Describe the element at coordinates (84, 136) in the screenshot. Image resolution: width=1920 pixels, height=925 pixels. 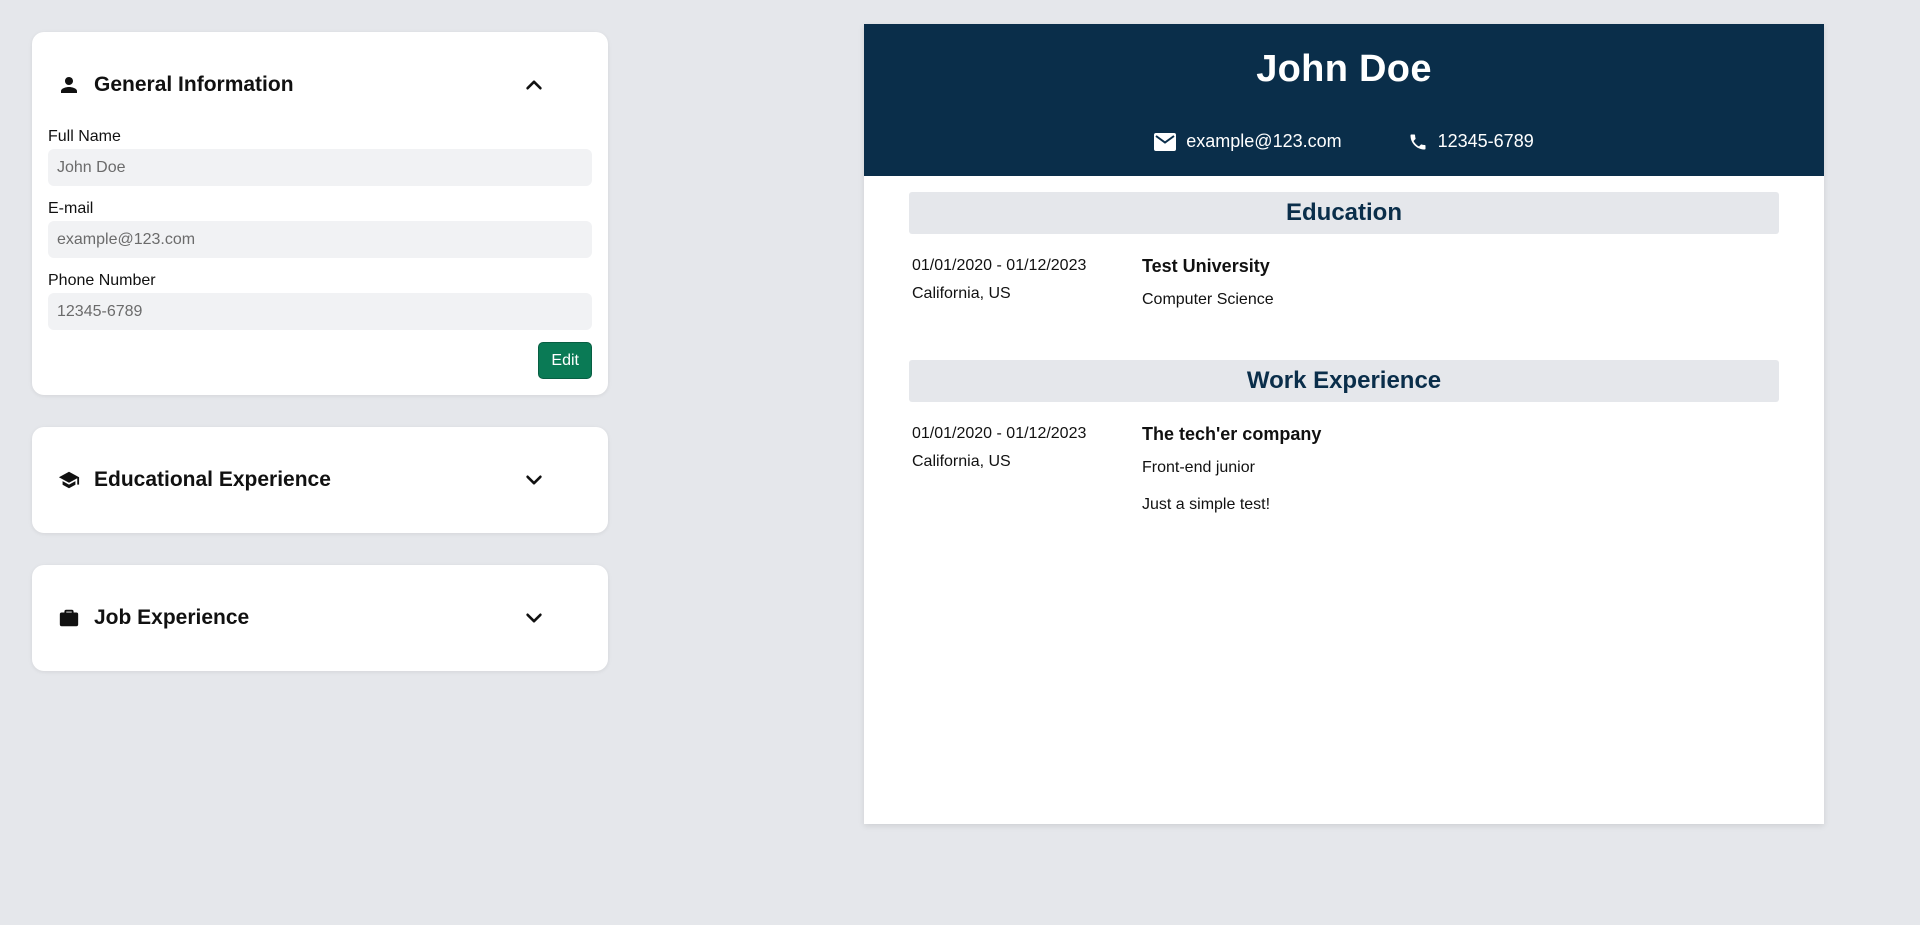
I see `full-name-label: Full Name` at that location.